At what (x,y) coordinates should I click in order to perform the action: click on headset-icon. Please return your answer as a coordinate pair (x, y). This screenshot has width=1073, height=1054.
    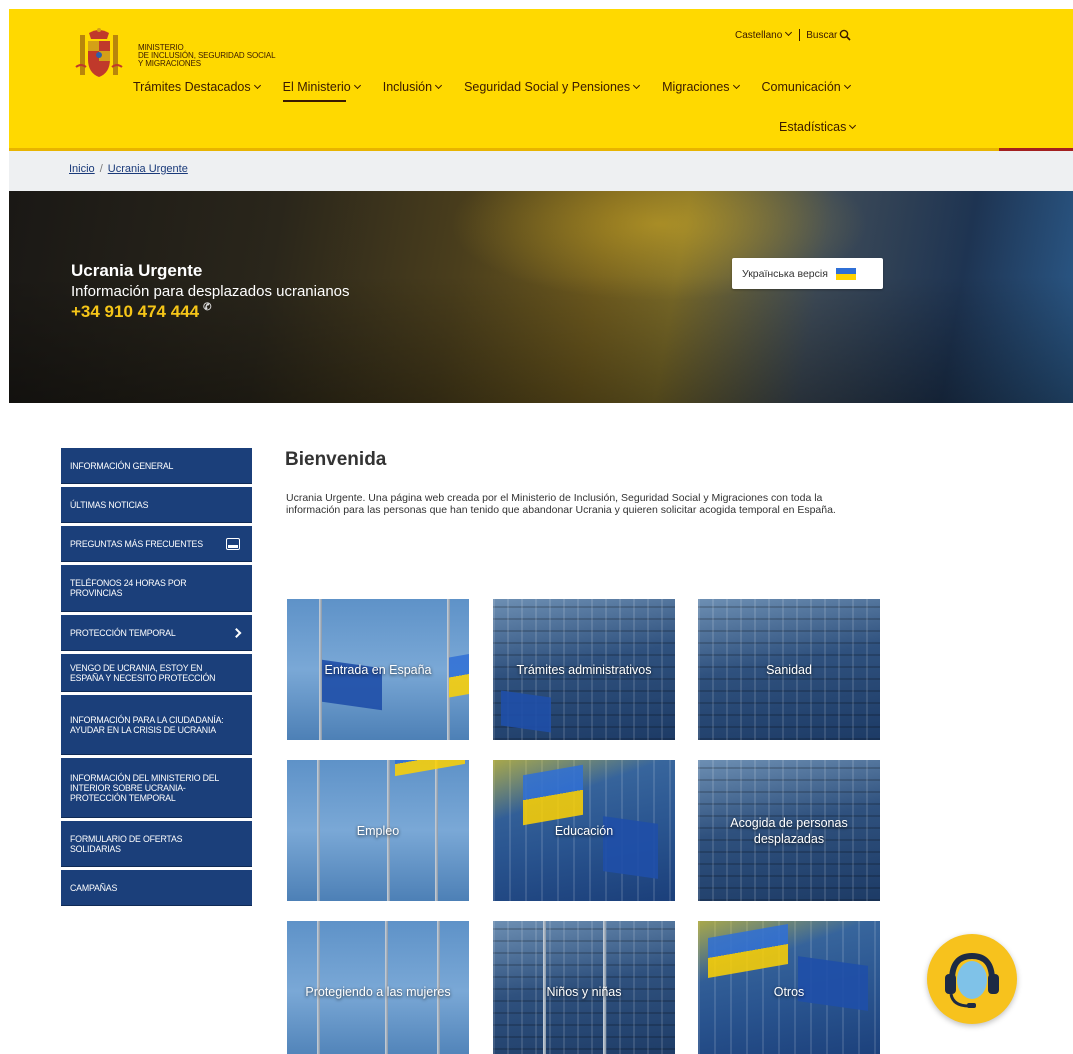
    Looking at the image, I should click on (972, 980).